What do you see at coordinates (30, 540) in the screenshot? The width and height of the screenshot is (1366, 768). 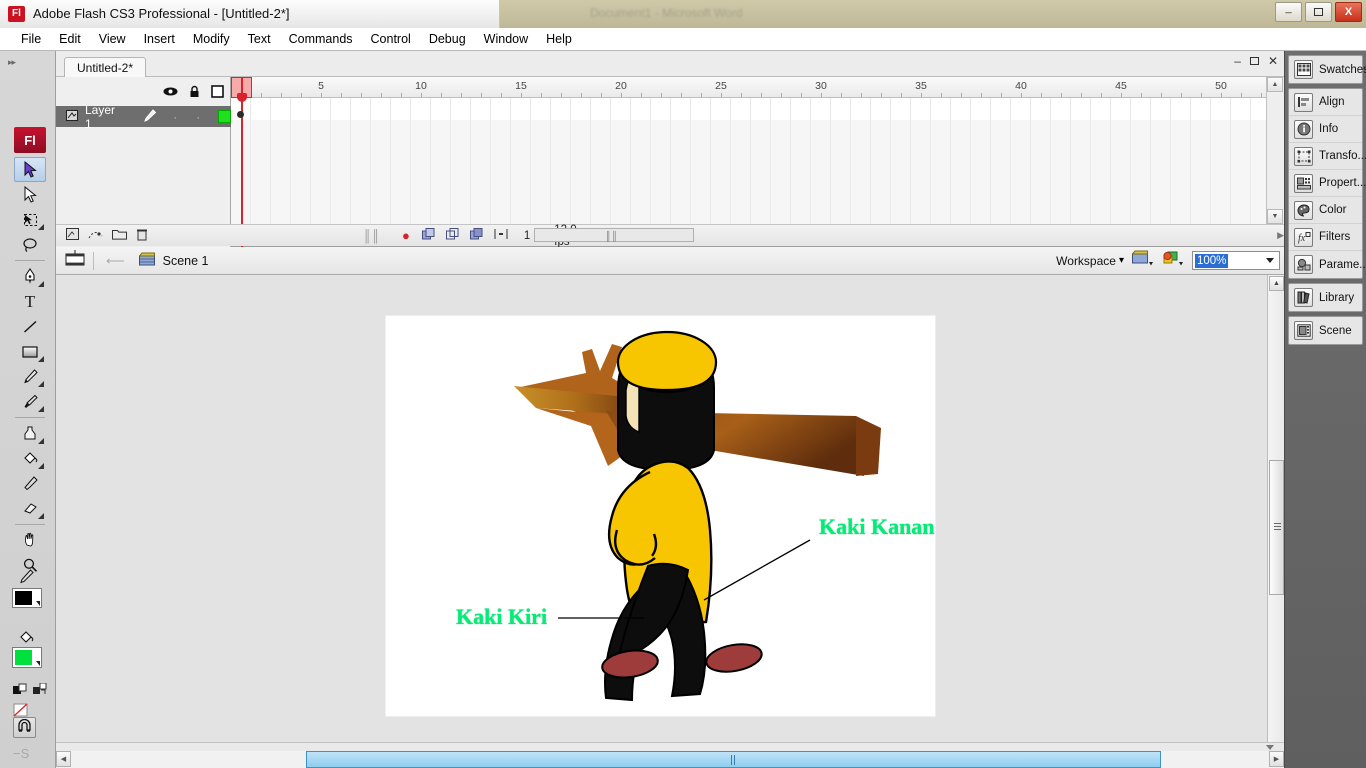 I see `hand-tool` at bounding box center [30, 540].